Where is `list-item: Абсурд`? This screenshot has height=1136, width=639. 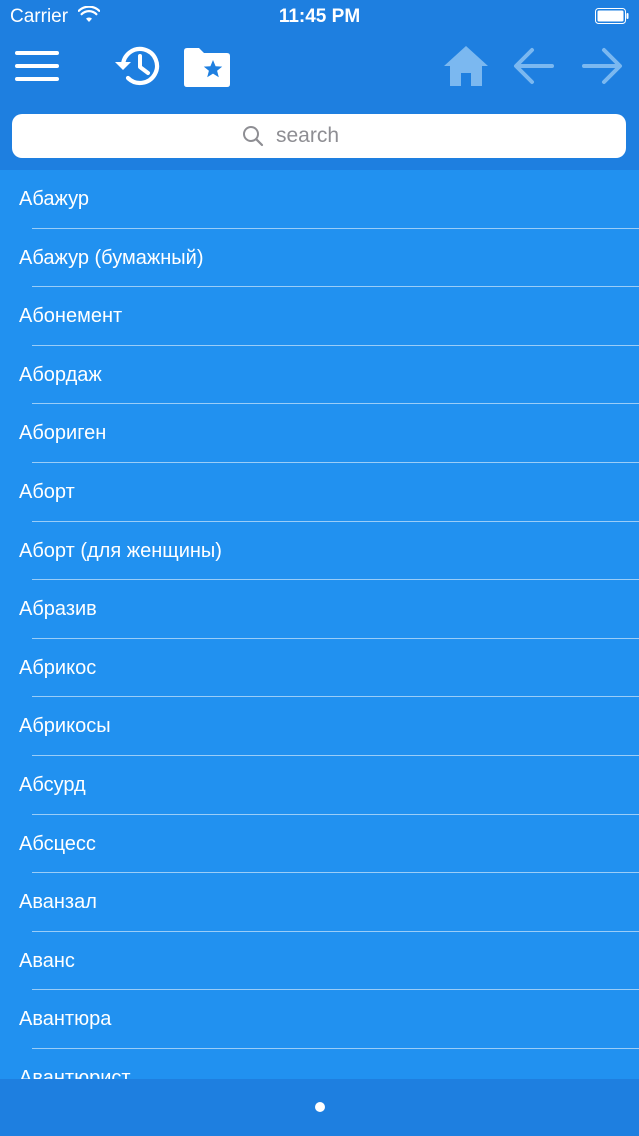 list-item: Абсурд is located at coordinates (319, 785).